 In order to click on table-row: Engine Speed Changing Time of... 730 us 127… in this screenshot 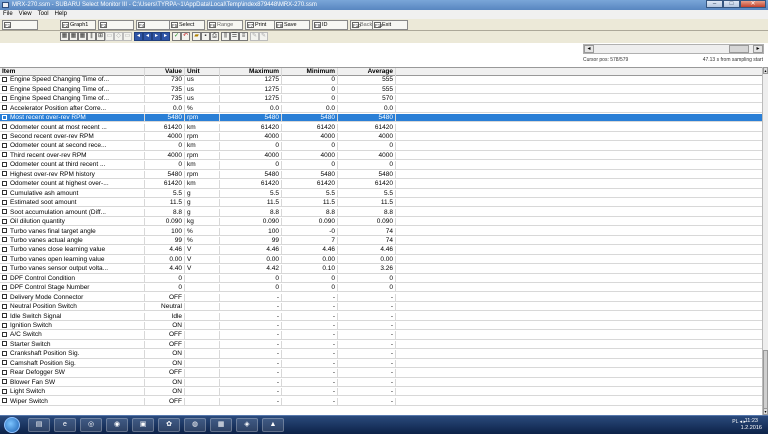, I will do `click(381, 80)`.